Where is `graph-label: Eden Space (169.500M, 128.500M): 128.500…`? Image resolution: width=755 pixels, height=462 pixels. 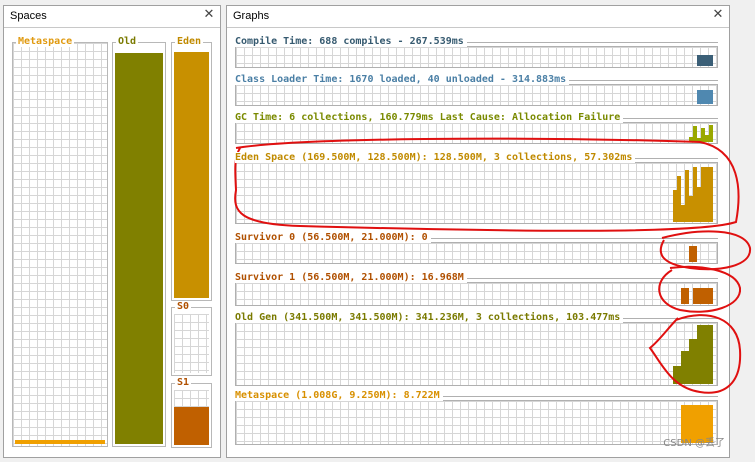
graph-label: Eden Space (169.500M, 128.500M): 128.500… is located at coordinates (435, 157).